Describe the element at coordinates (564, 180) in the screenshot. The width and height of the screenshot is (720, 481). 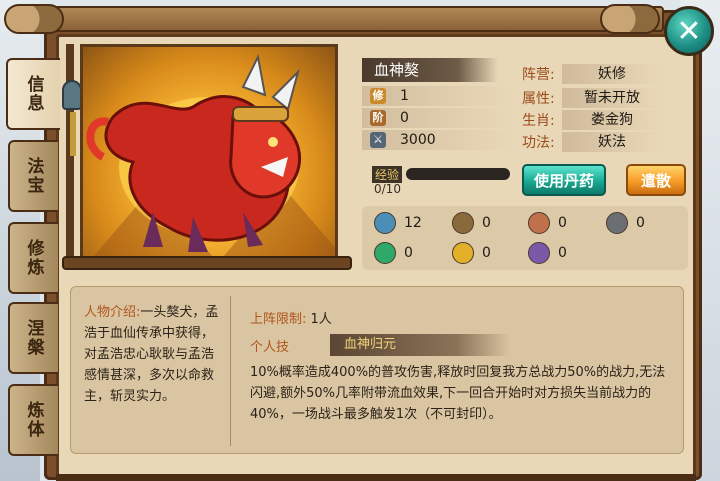
I see `use-pill-button: 使用丹药` at that location.